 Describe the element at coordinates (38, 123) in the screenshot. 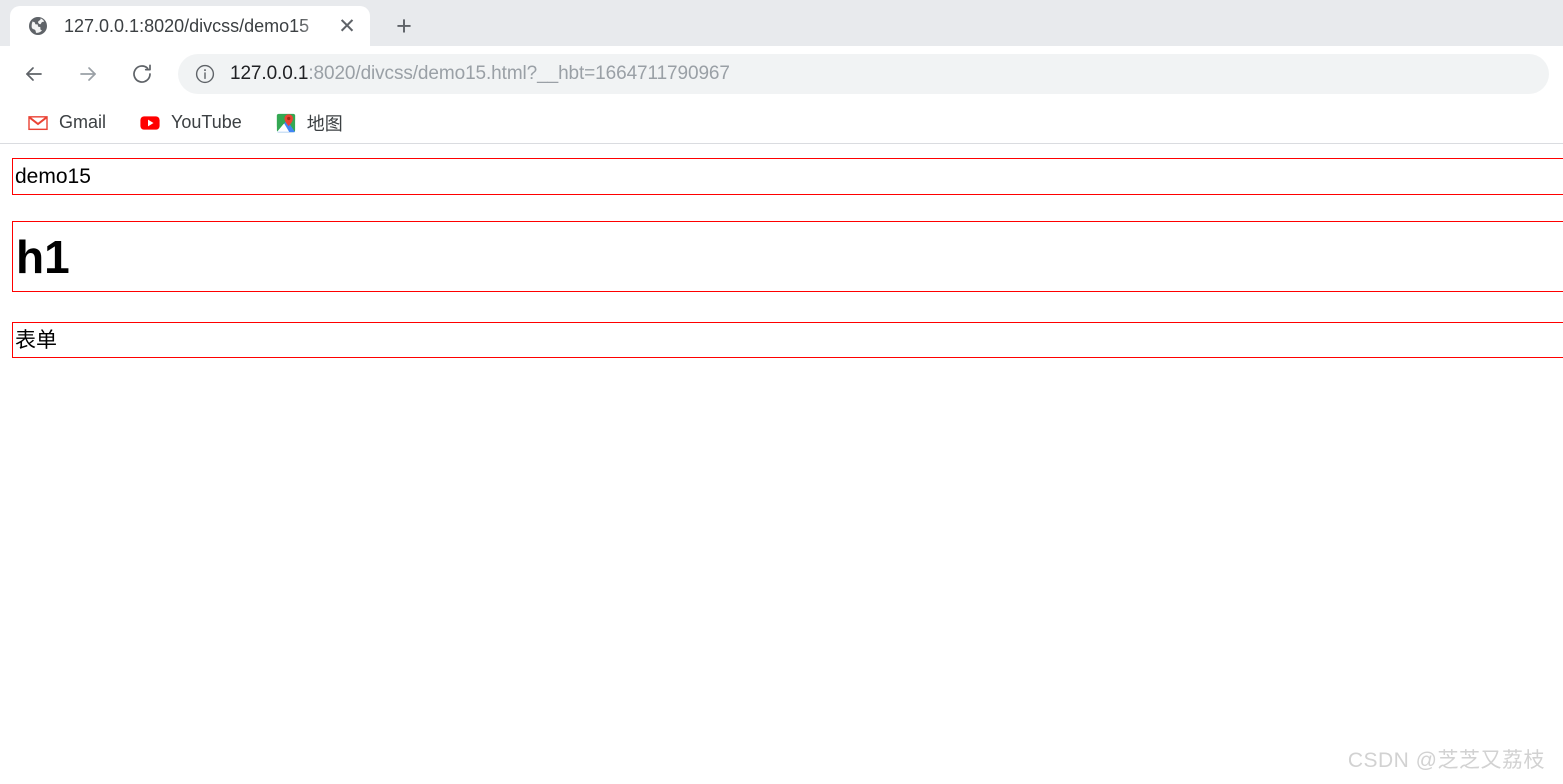

I see `gmail-icon` at that location.